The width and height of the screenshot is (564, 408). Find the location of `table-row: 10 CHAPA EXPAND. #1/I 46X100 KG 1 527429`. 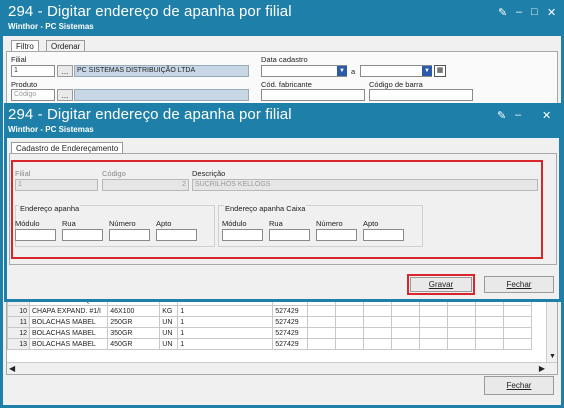

table-row: 10 CHAPA EXPAND. #1/I 46X100 KG 1 527429 is located at coordinates (270, 311).